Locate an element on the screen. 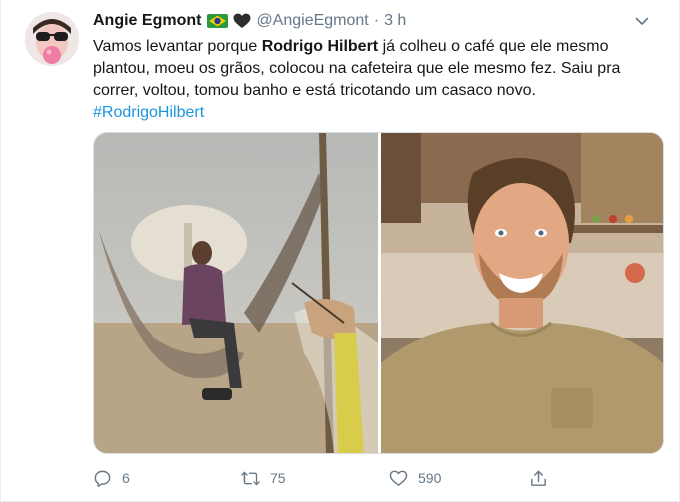 This screenshot has height=502, width=680. tweet-actions: 6 75 590 is located at coordinates (333, 478).